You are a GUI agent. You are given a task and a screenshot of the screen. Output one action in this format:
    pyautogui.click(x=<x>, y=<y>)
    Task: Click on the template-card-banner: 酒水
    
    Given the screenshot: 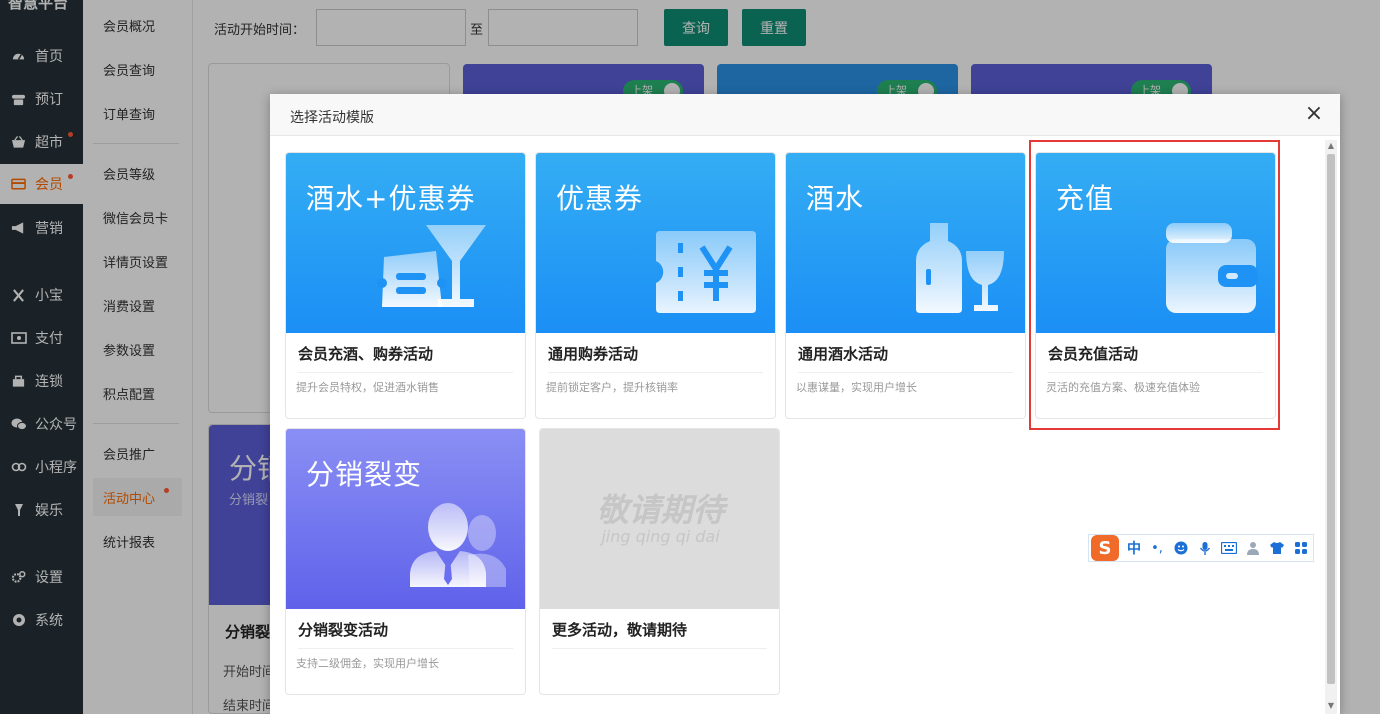 What is the action you would take?
    pyautogui.click(x=905, y=243)
    